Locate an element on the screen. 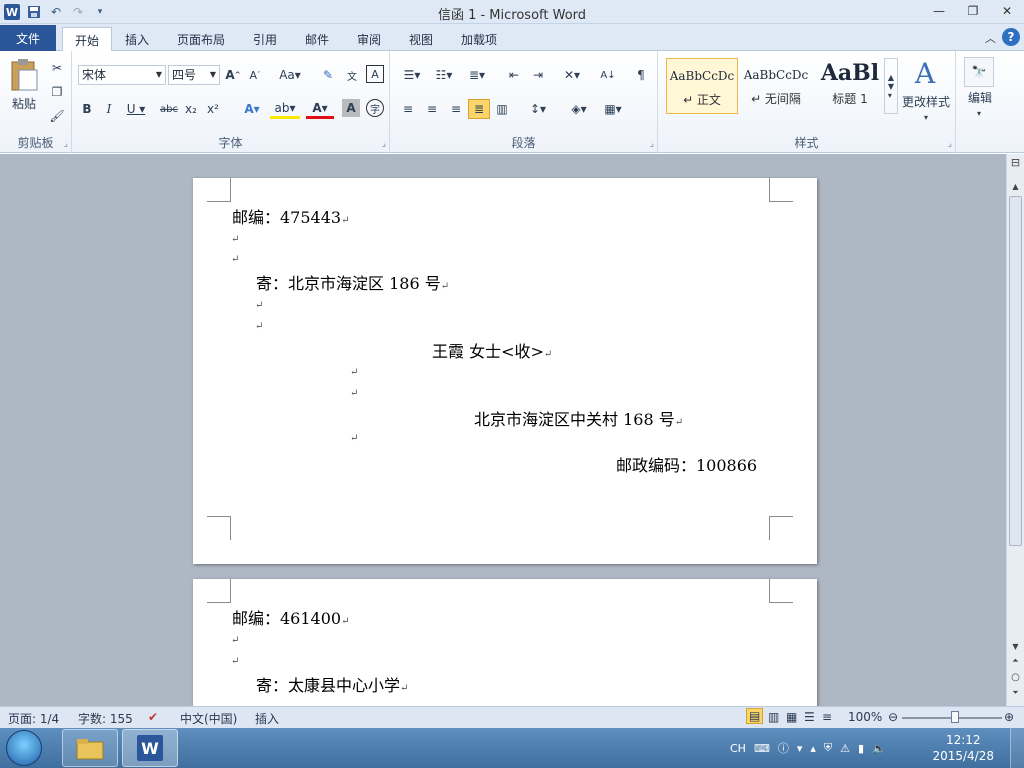  paragraph-launcher-icon: ⌟ is located at coordinates (652, 144).